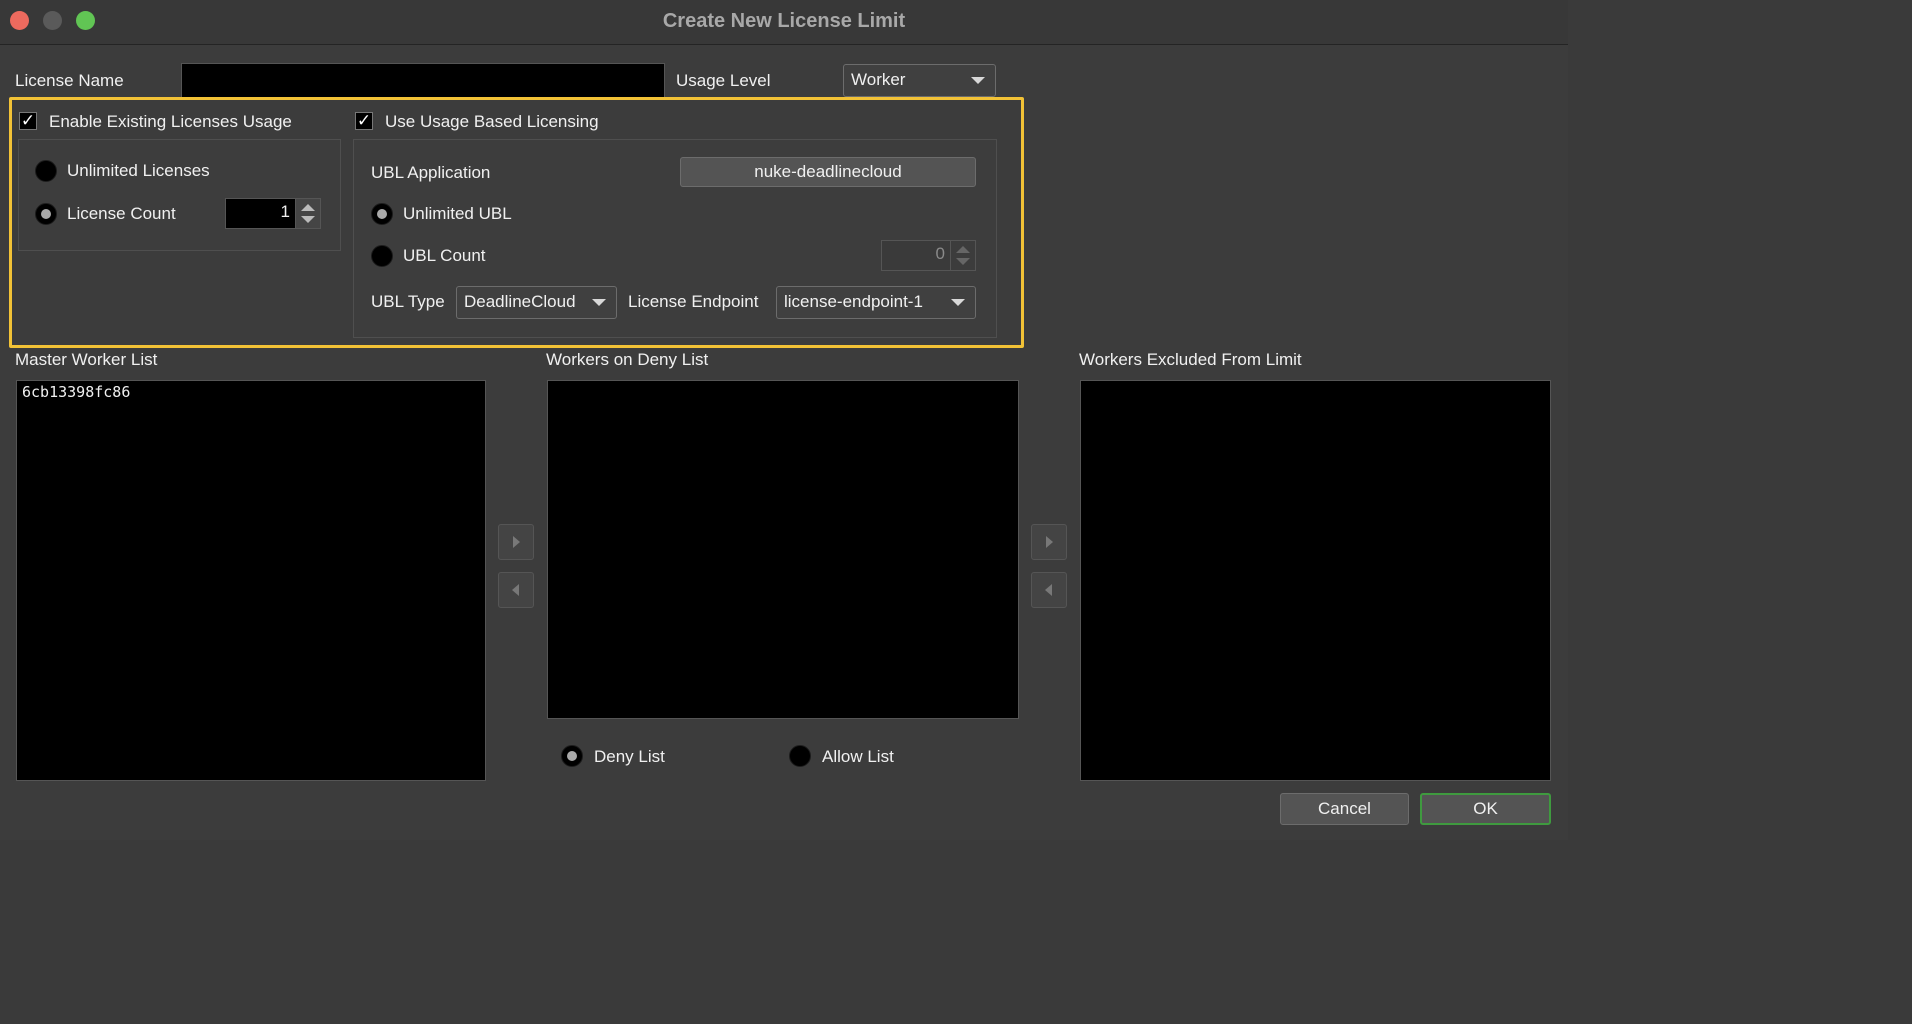  I want to click on license-endpoint-dropdown: license-endpoint-1, so click(876, 302).